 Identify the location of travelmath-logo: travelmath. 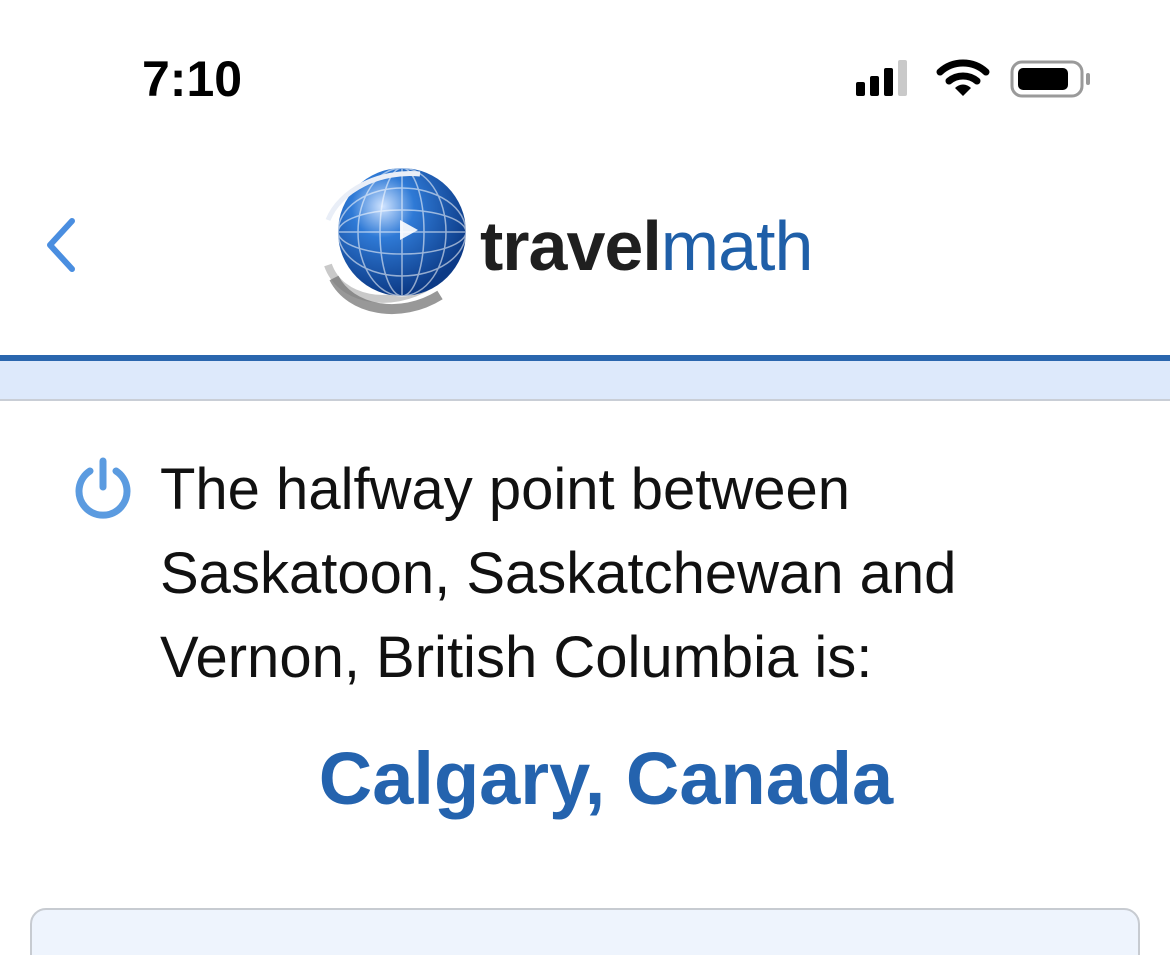
(580, 237).